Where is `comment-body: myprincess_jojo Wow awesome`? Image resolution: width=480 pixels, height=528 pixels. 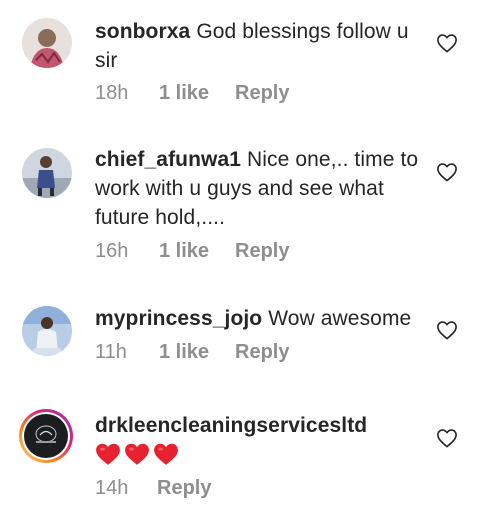
comment-body: myprincess_jojo Wow awesome is located at coordinates (259, 318).